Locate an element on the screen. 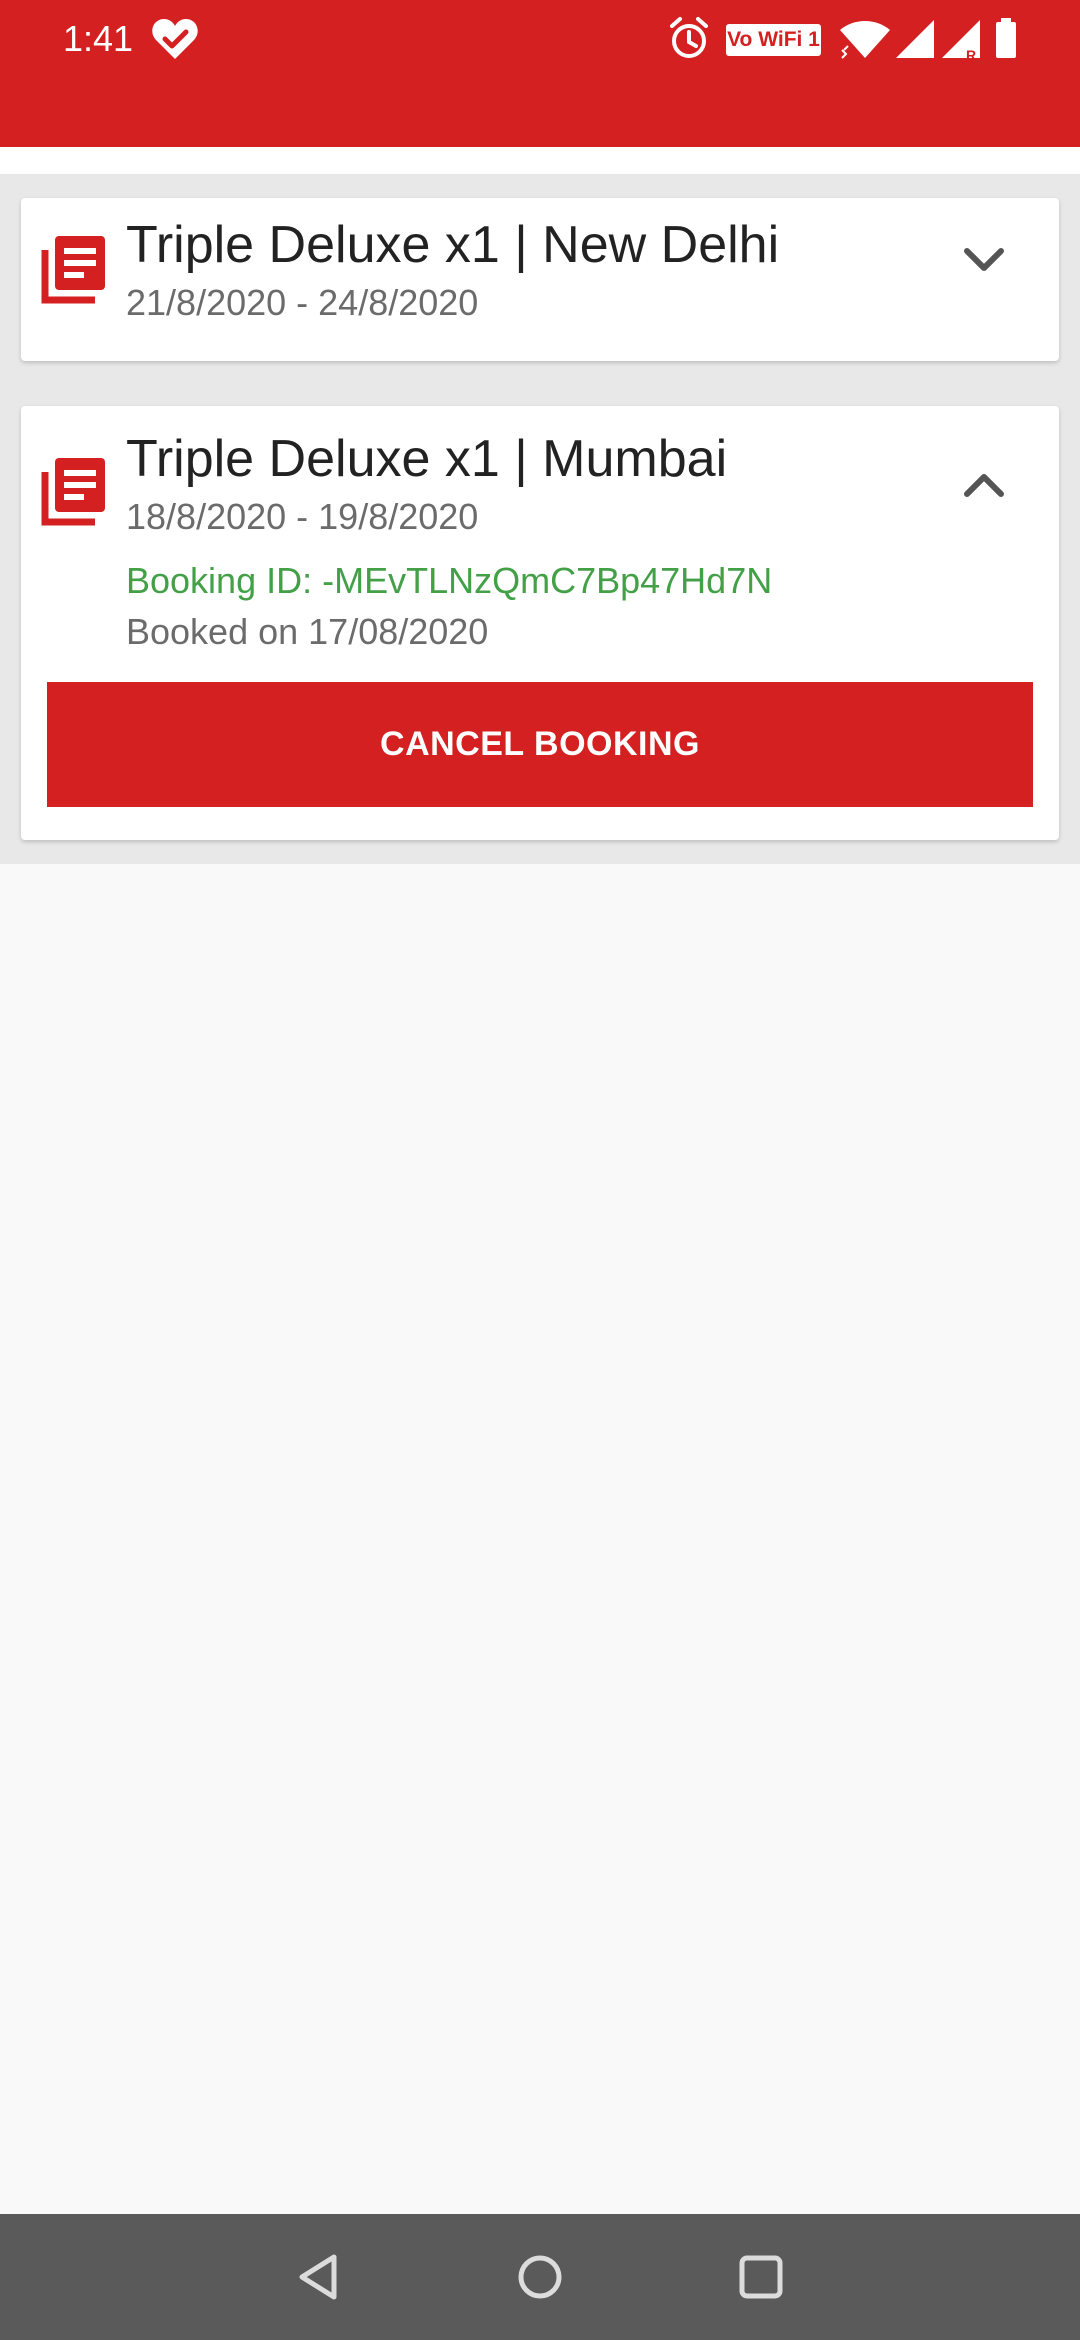  recents-icon is located at coordinates (761, 2277).